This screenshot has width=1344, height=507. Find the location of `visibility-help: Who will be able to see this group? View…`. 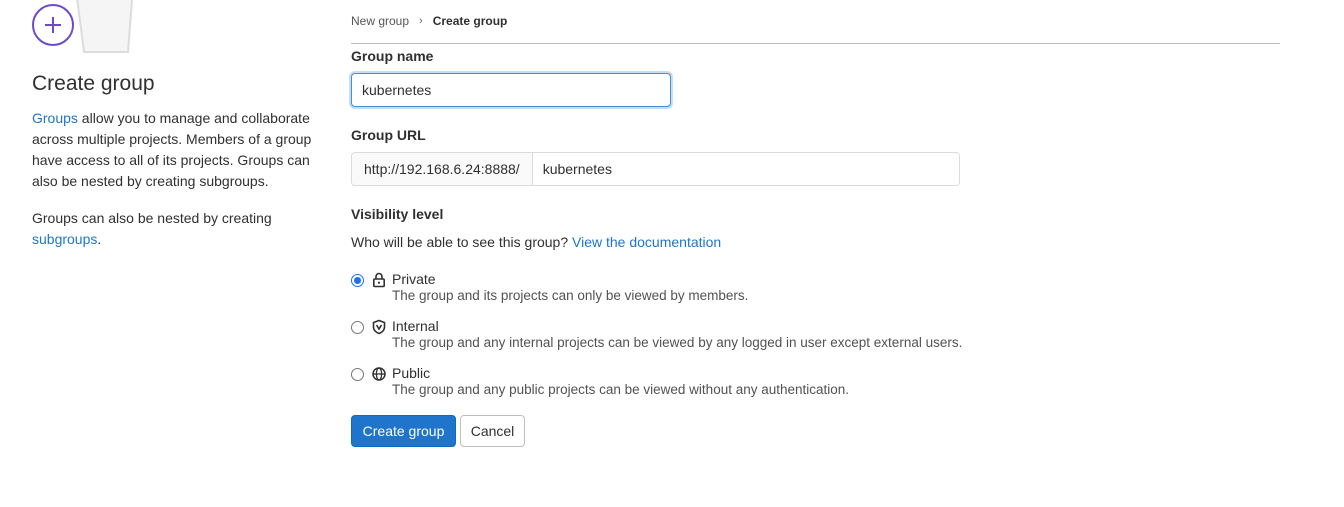

visibility-help: Who will be able to see this group? View… is located at coordinates (536, 242).